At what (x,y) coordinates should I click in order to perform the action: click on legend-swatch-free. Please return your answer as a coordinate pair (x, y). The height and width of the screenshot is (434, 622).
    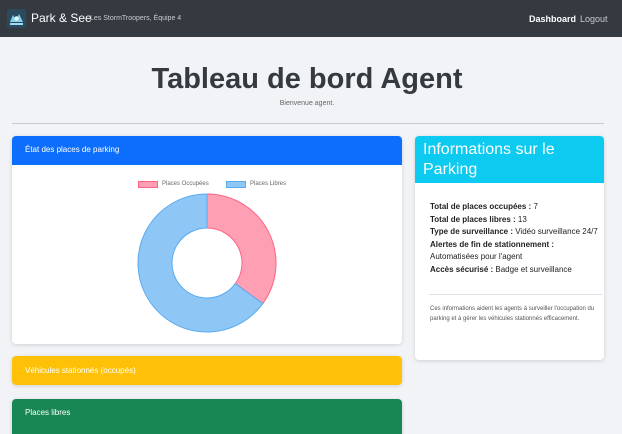
    Looking at the image, I should click on (236, 184).